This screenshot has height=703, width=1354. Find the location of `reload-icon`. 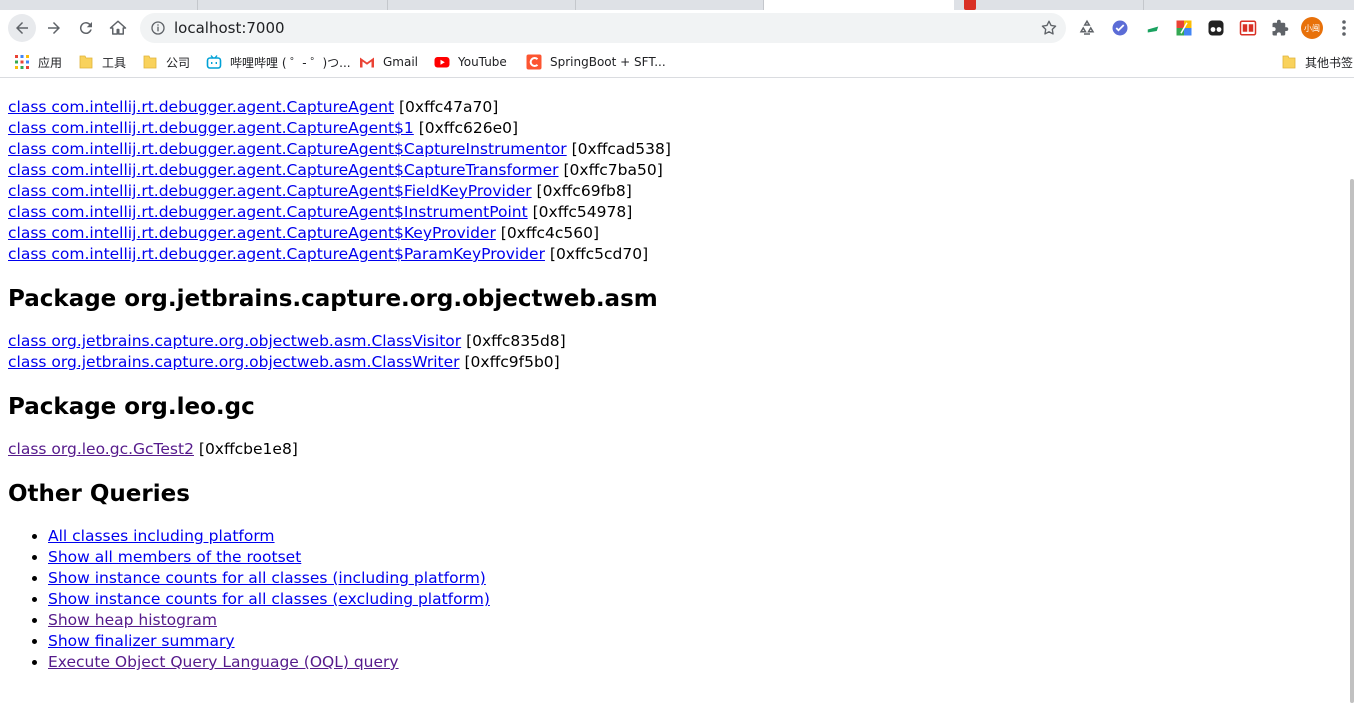

reload-icon is located at coordinates (85, 28).